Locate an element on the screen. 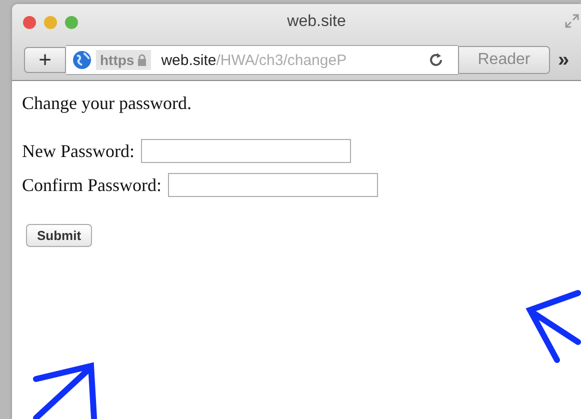 Image resolution: width=581 pixels, height=419 pixels. scheme-label: https is located at coordinates (117, 60).